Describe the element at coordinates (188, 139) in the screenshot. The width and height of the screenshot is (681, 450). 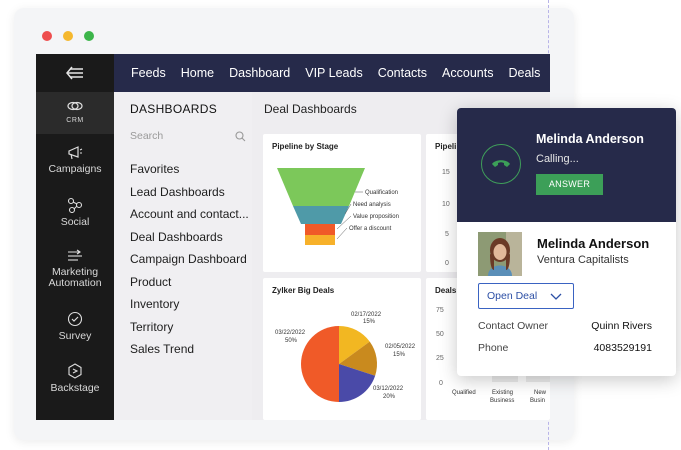
I see `search-input: Search` at that location.